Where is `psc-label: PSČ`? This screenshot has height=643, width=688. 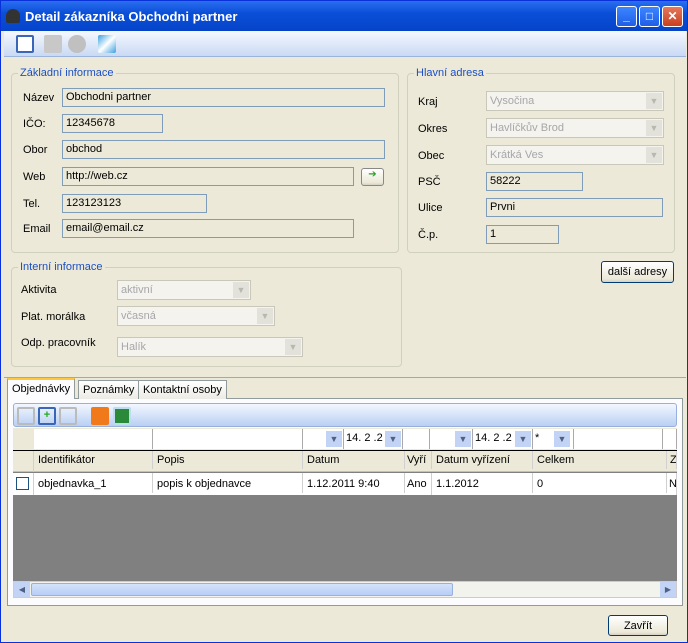
psc-label: PSČ is located at coordinates (429, 182).